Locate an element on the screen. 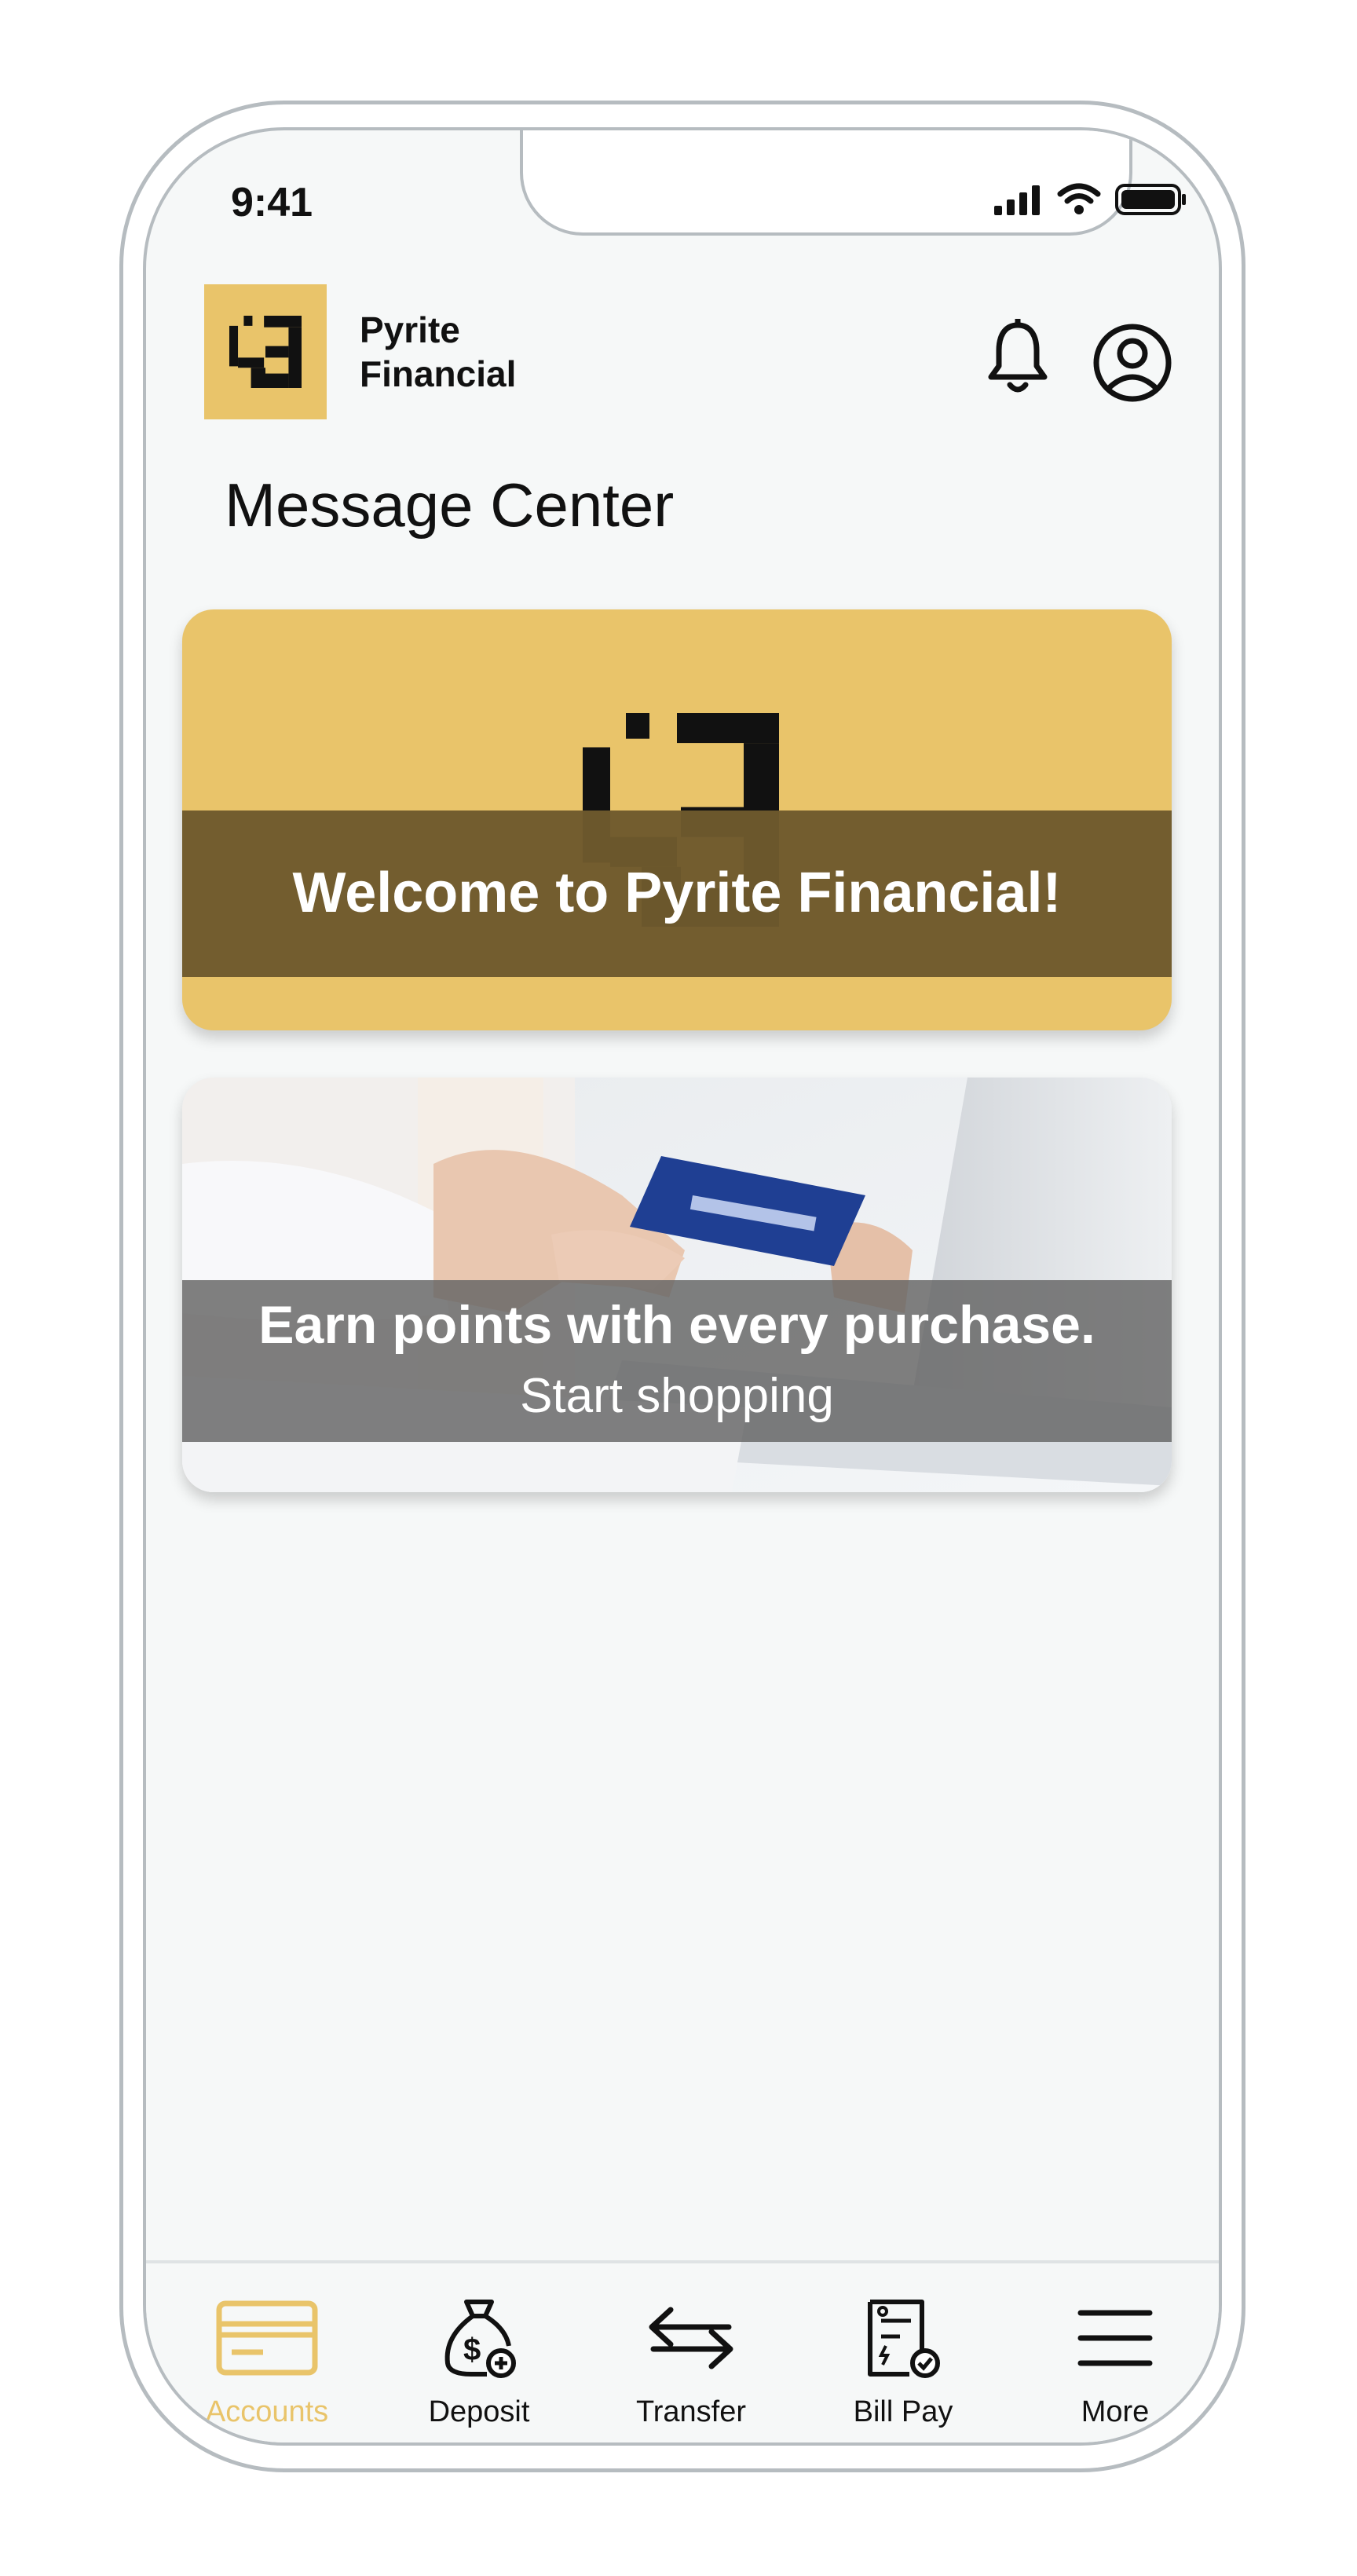 This screenshot has height=2576, width=1357. notifications-button is located at coordinates (1017, 355).